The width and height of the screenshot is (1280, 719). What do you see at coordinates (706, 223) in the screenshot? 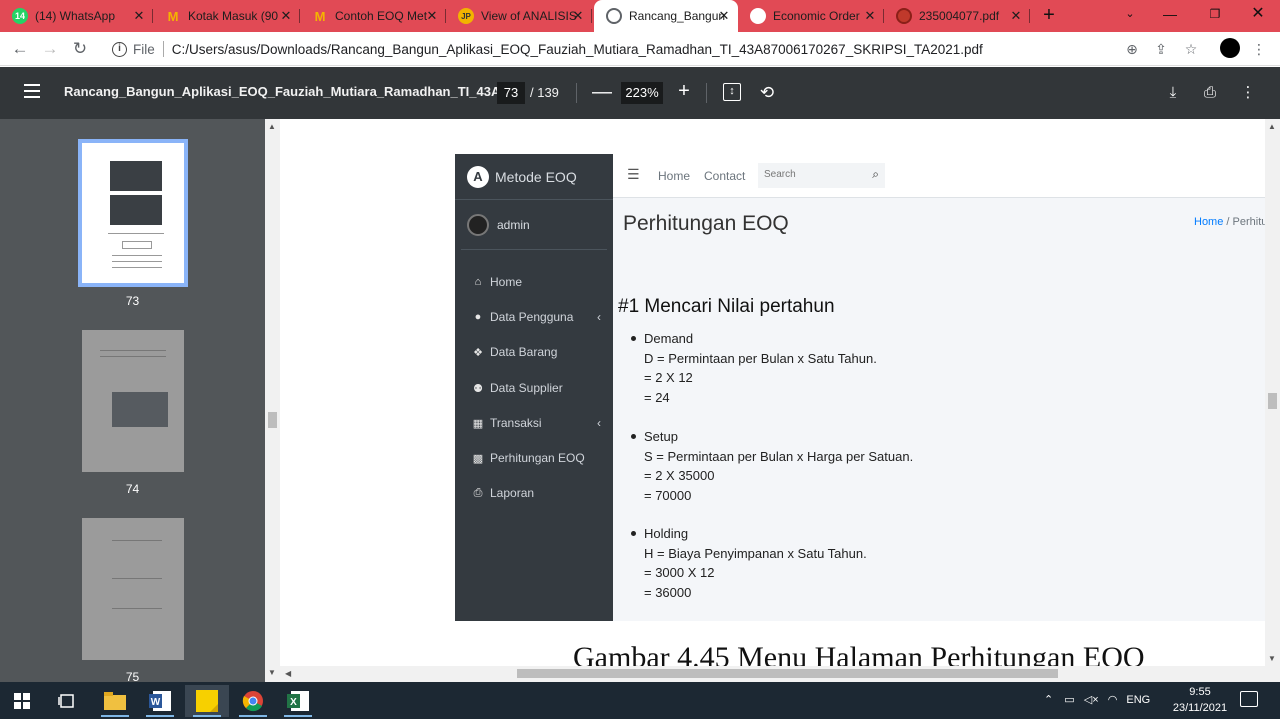
I see `page-title: Perhitungan EOQ` at bounding box center [706, 223].